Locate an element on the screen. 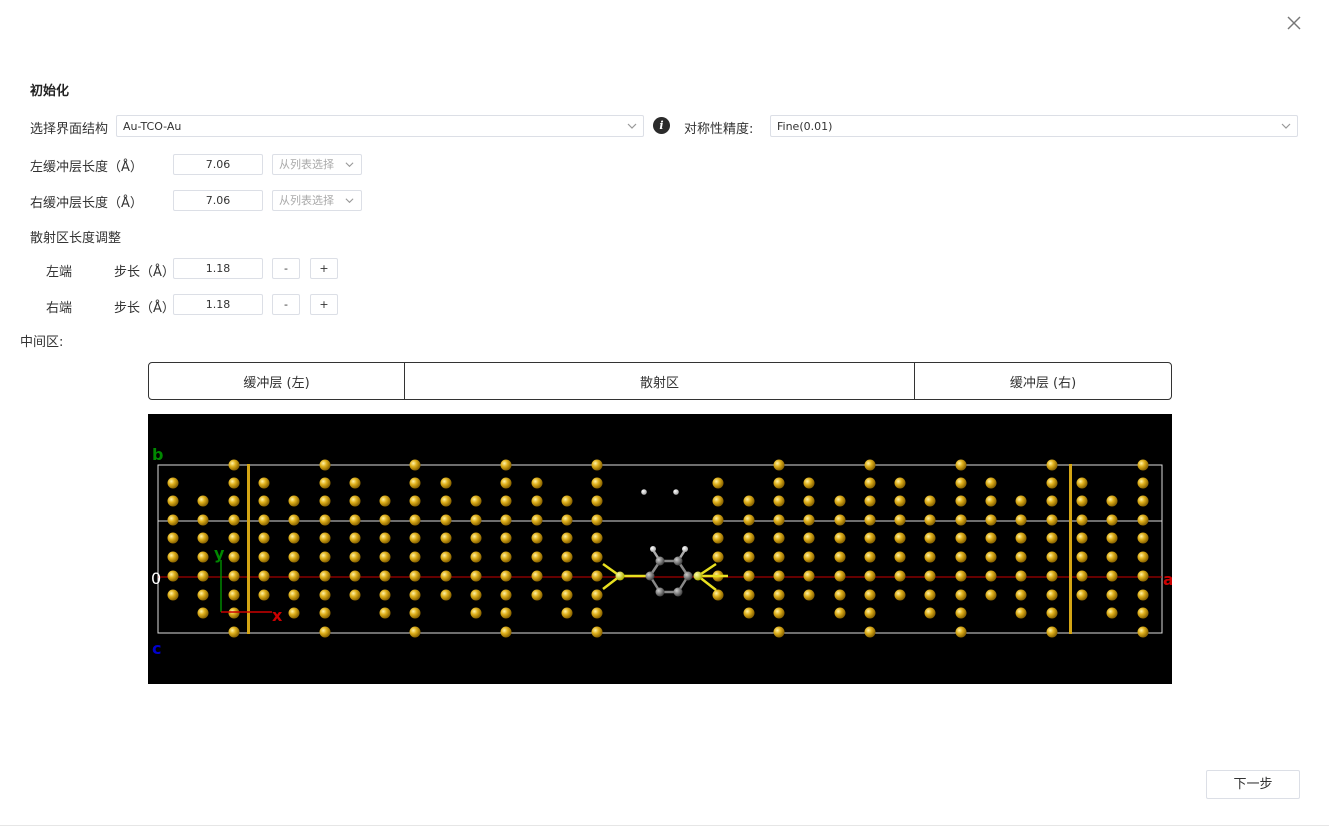 The image size is (1329, 827). chevron-down-icon is located at coordinates (349, 201).